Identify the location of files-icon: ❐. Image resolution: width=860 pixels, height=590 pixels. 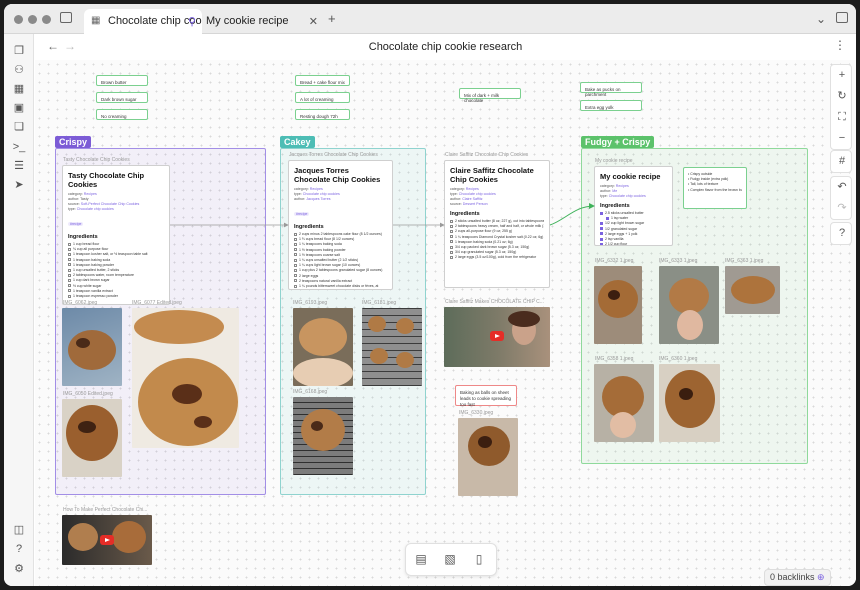
(19, 51).